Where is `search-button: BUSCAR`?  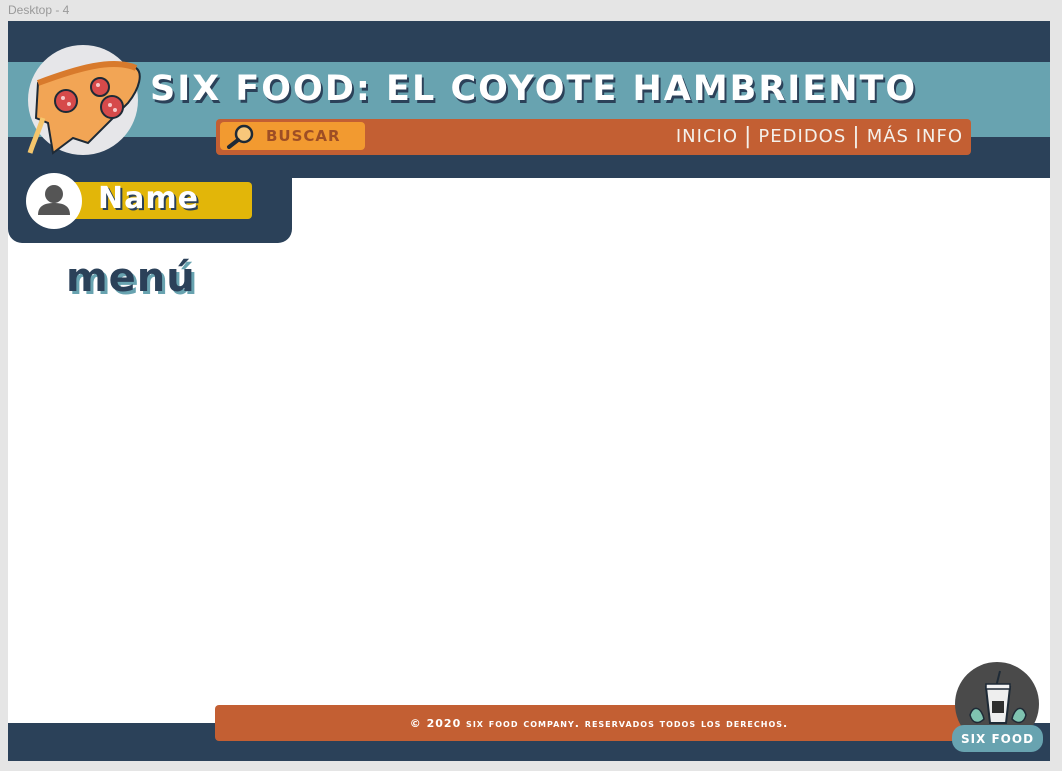 search-button: BUSCAR is located at coordinates (292, 136).